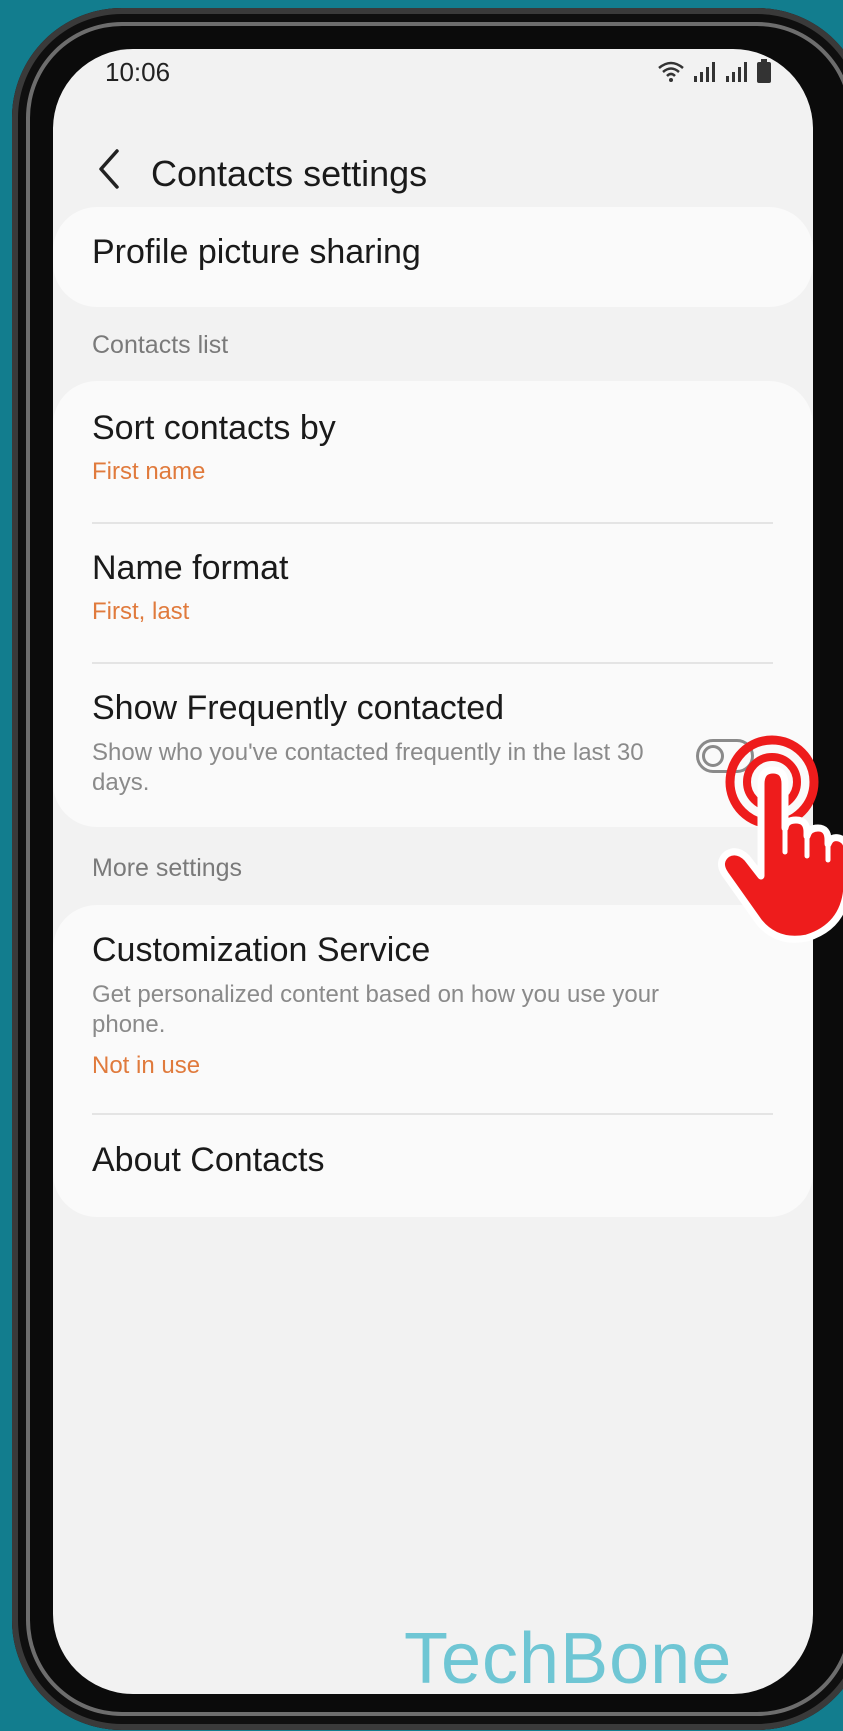 The height and width of the screenshot is (1731, 843). What do you see at coordinates (432, 1160) in the screenshot?
I see `setting-about-contacts: About Contacts` at bounding box center [432, 1160].